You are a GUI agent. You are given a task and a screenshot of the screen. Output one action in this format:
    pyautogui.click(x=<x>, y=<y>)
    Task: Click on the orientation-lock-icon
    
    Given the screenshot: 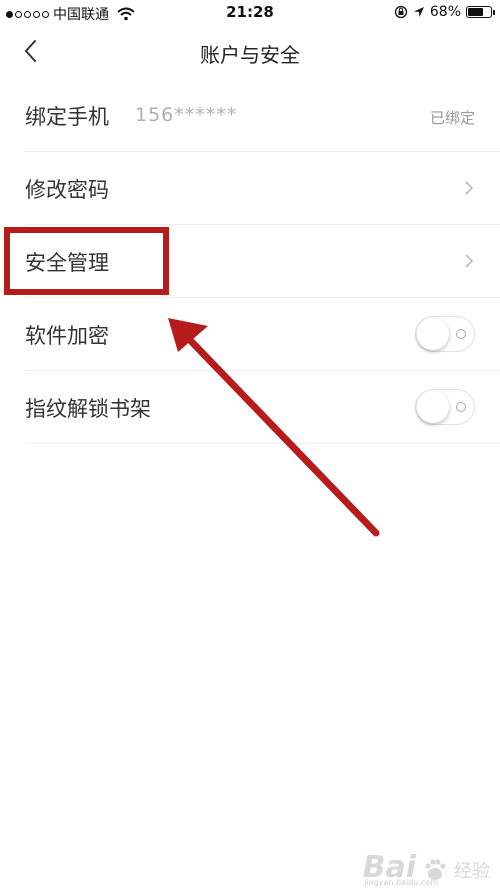 What is the action you would take?
    pyautogui.click(x=401, y=12)
    